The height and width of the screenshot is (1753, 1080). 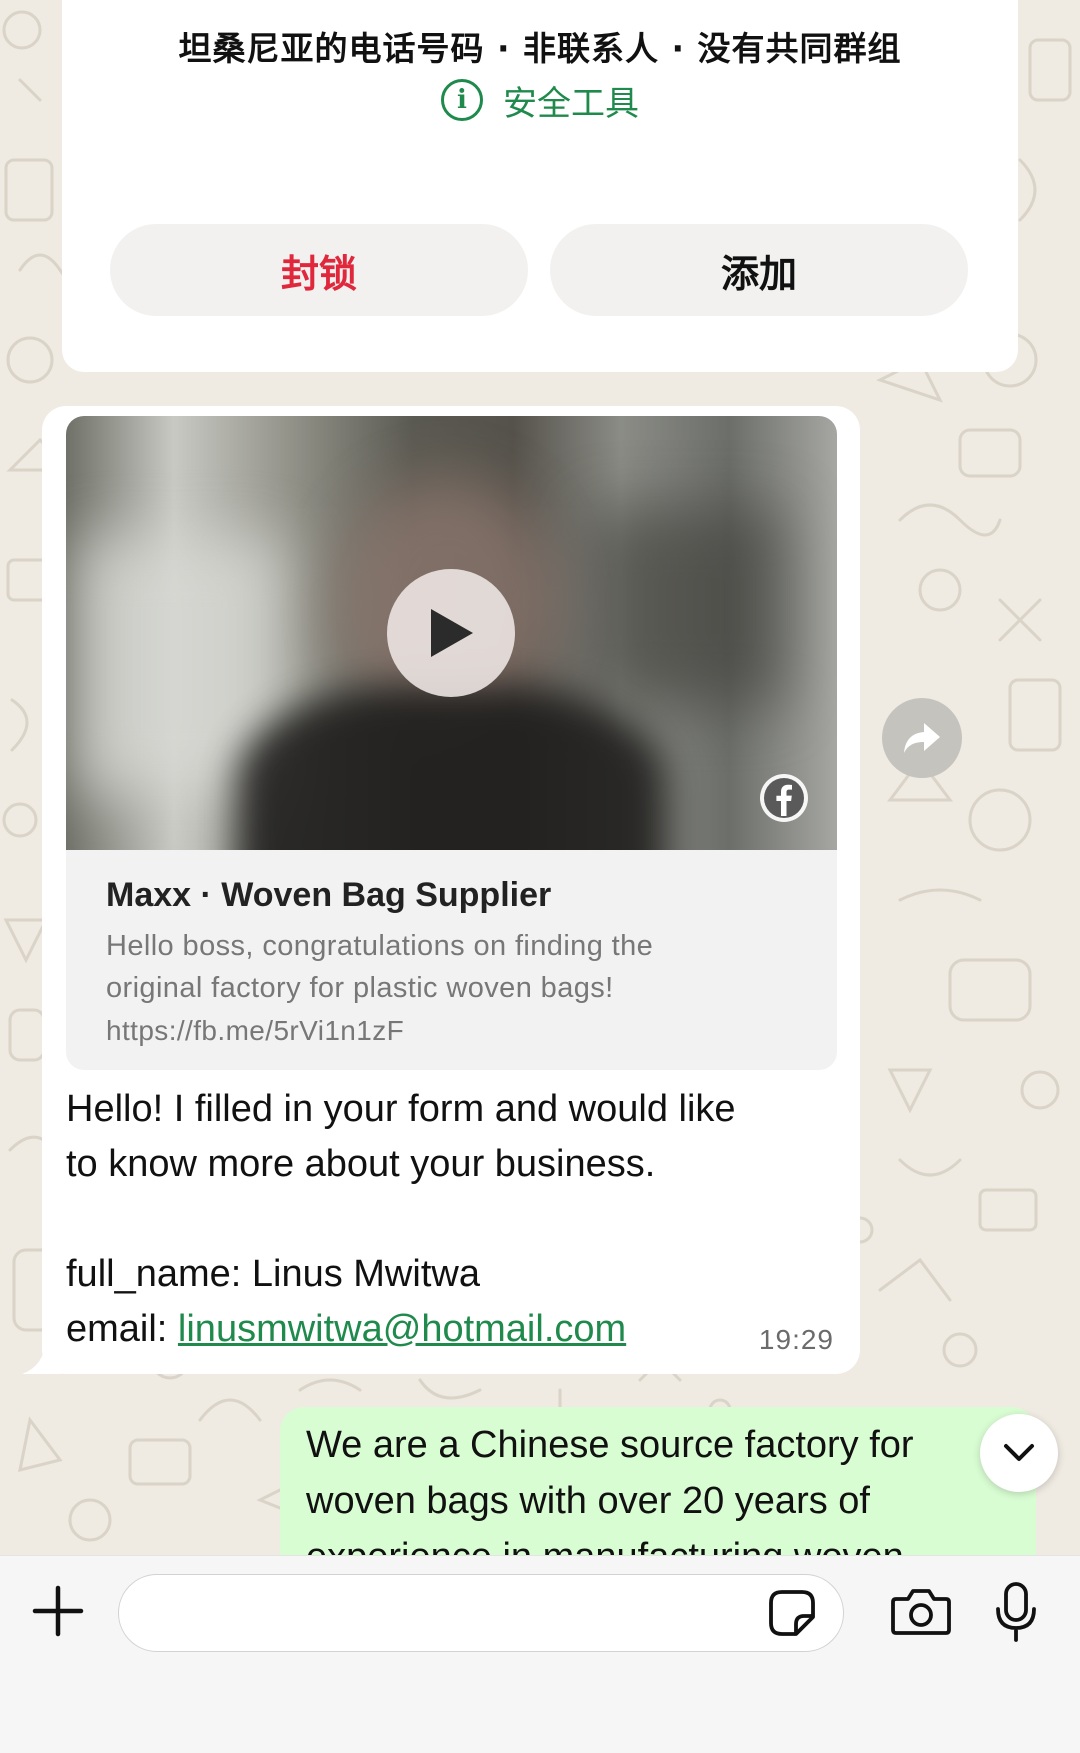 I want to click on email-link: linusmwitwa@hotmail.com, so click(x=402, y=1329).